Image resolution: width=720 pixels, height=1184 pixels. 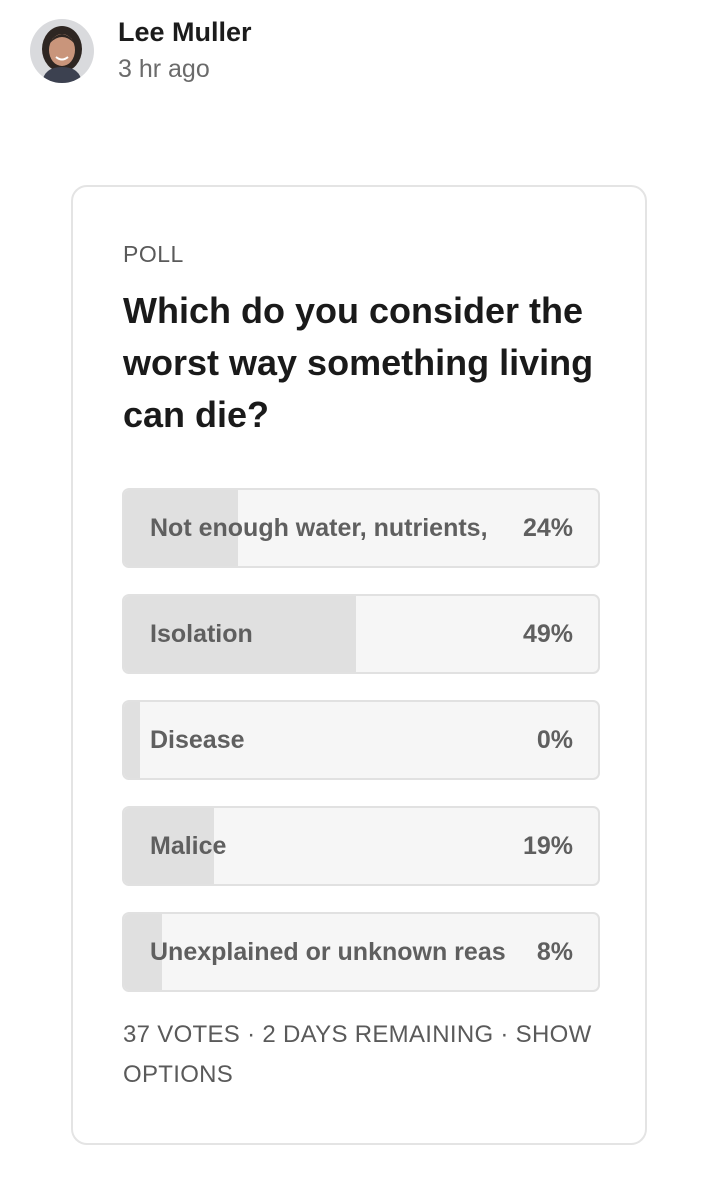 I want to click on poll-option-label: Not enough water, nutrients,, so click(x=319, y=528).